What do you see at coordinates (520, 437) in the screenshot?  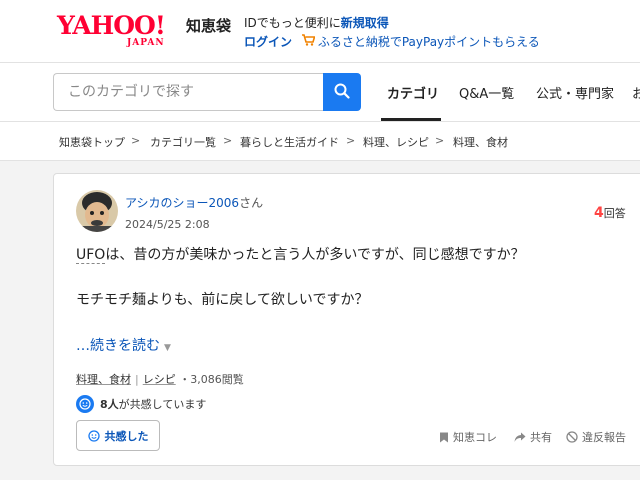 I see `share-icon` at bounding box center [520, 437].